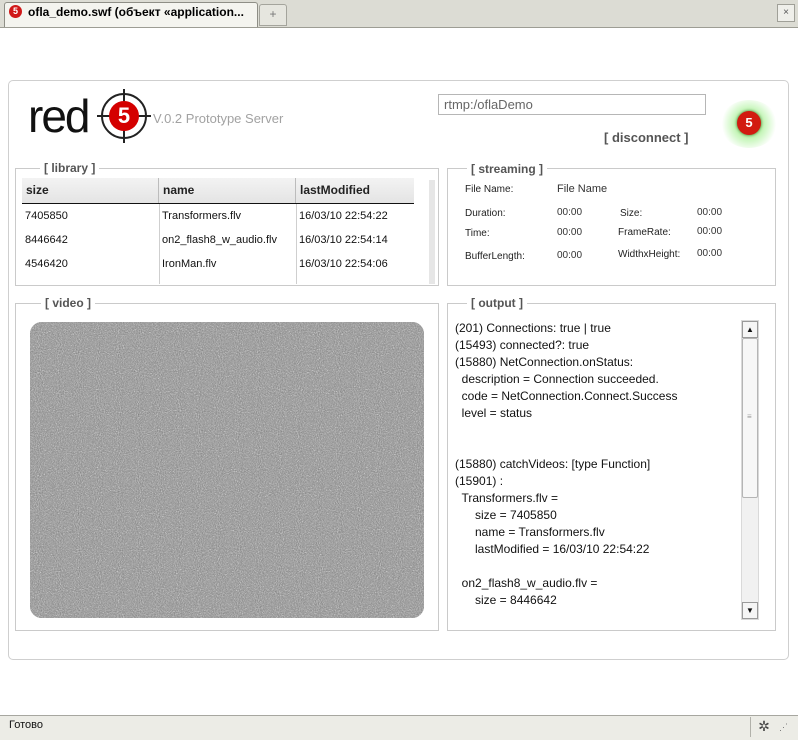 This screenshot has width=798, height=740. I want to click on red5-favicon-icon: 5, so click(15, 11).